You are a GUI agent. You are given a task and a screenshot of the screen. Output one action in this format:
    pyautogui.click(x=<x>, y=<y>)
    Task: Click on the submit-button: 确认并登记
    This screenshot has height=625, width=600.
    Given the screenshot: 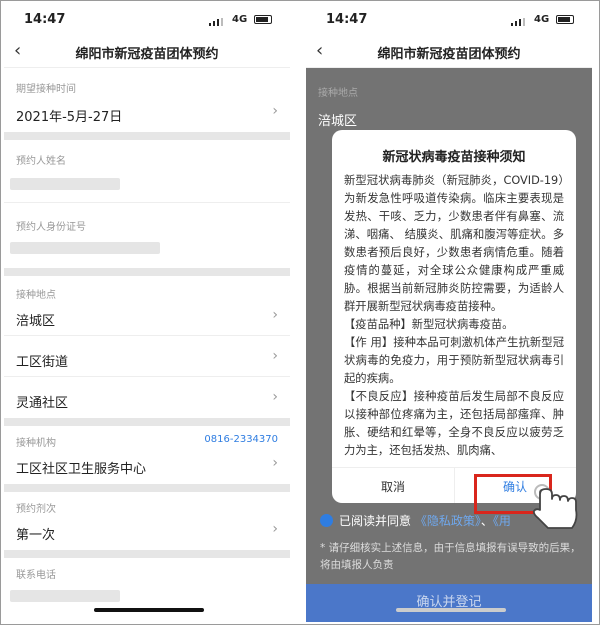 What is the action you would take?
    pyautogui.click(x=449, y=603)
    